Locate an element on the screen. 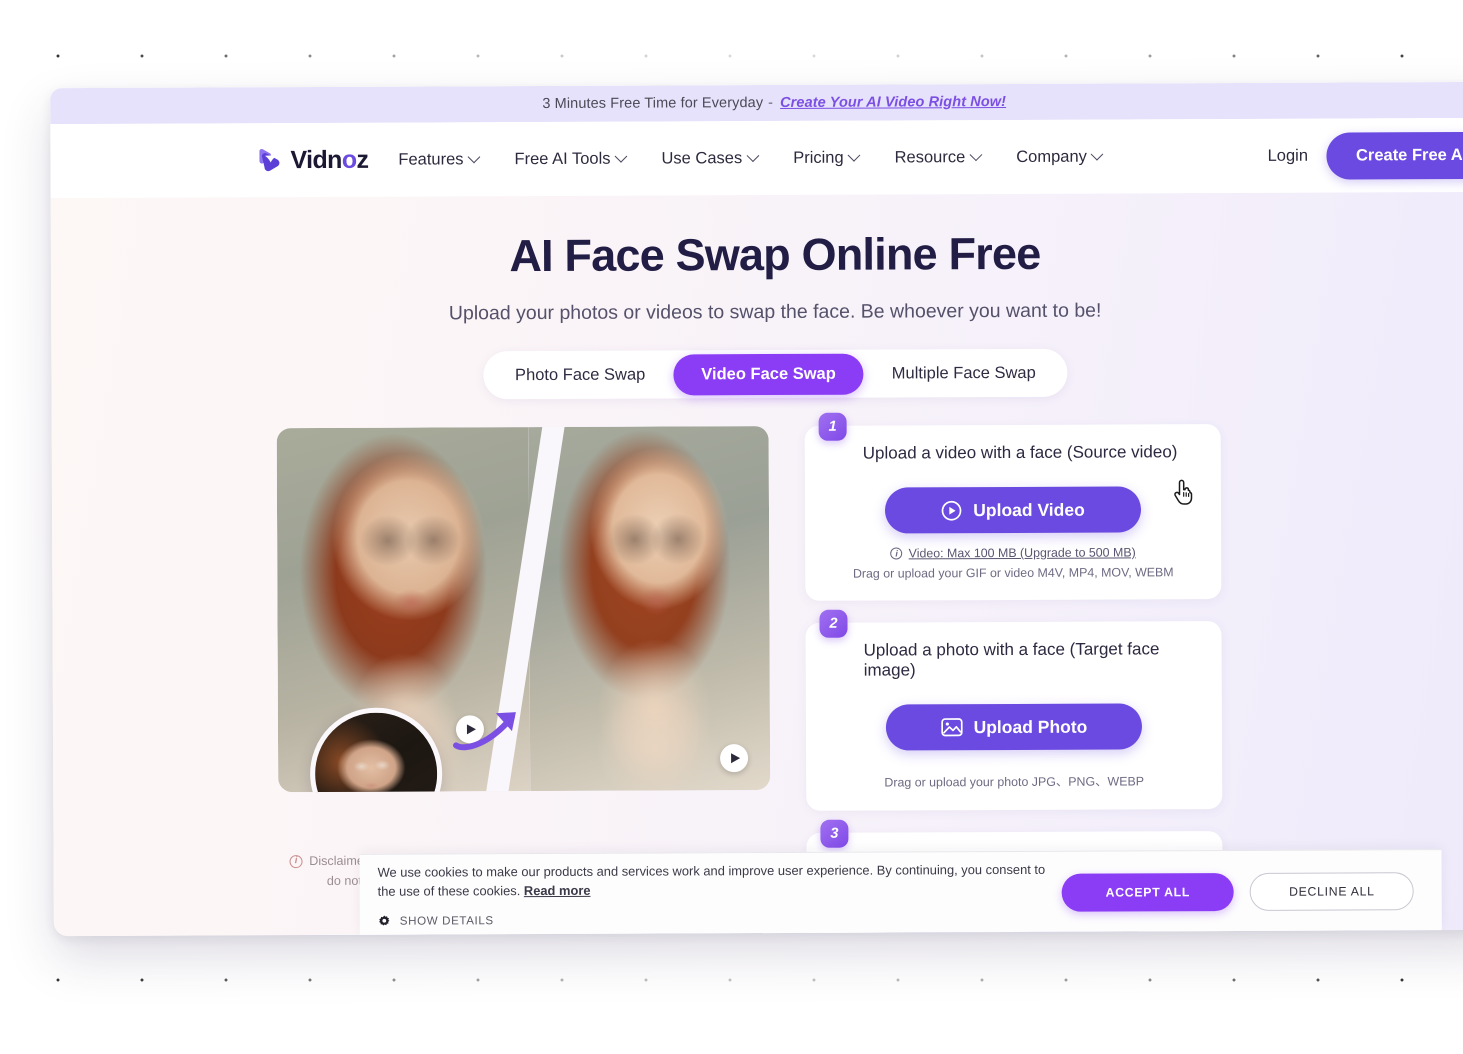  accept-all-button: ACCEPT ALL is located at coordinates (1148, 892).